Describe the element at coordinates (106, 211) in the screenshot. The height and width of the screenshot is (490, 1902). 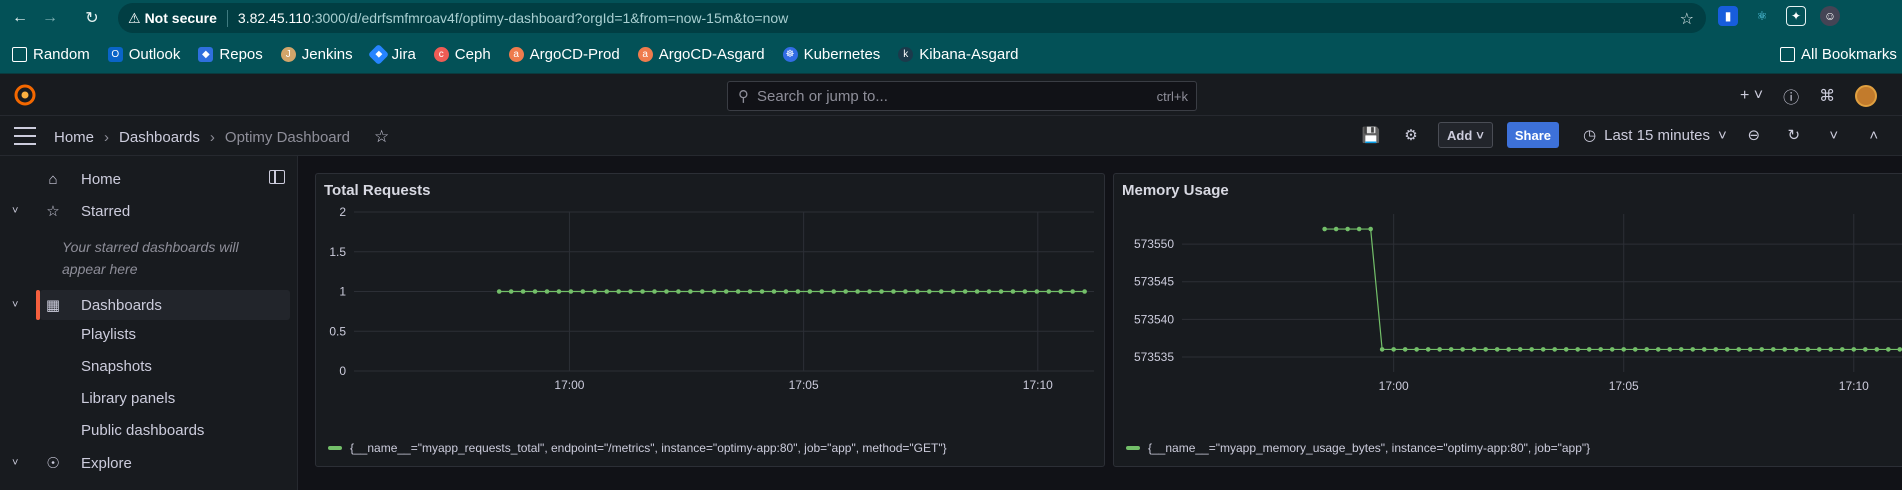
I see `sidebar-item-label: Starred` at that location.